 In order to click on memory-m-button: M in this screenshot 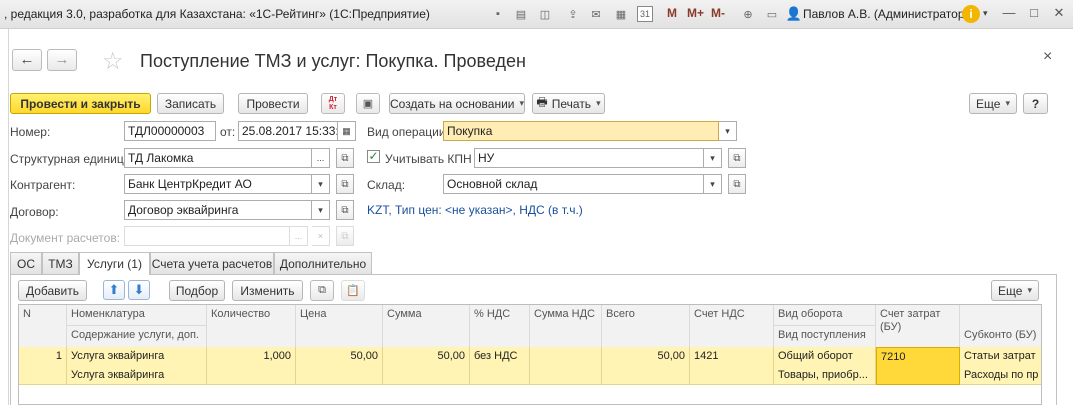, I will do `click(672, 13)`.